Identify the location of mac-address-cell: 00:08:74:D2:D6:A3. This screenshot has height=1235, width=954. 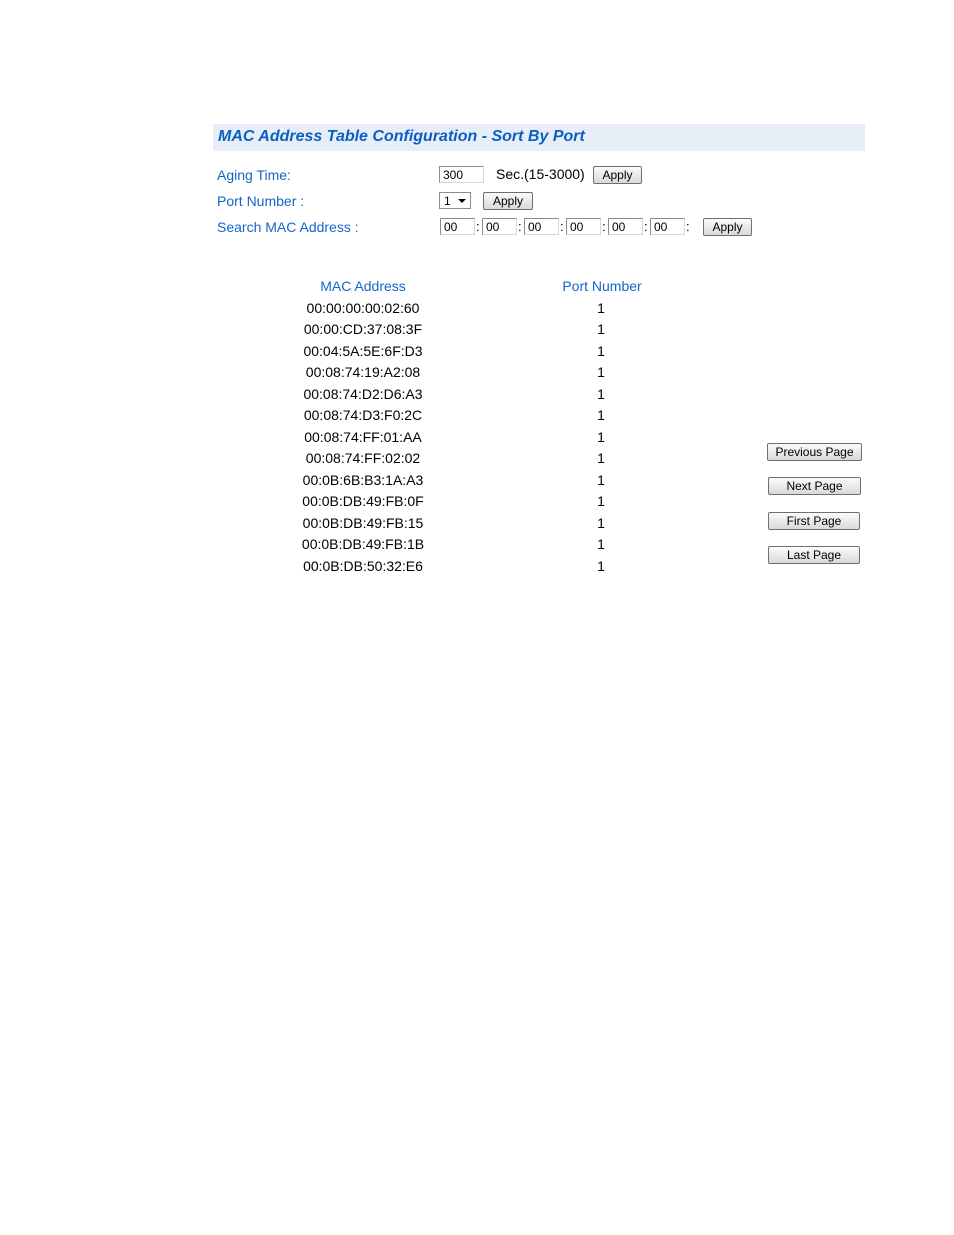
(363, 394).